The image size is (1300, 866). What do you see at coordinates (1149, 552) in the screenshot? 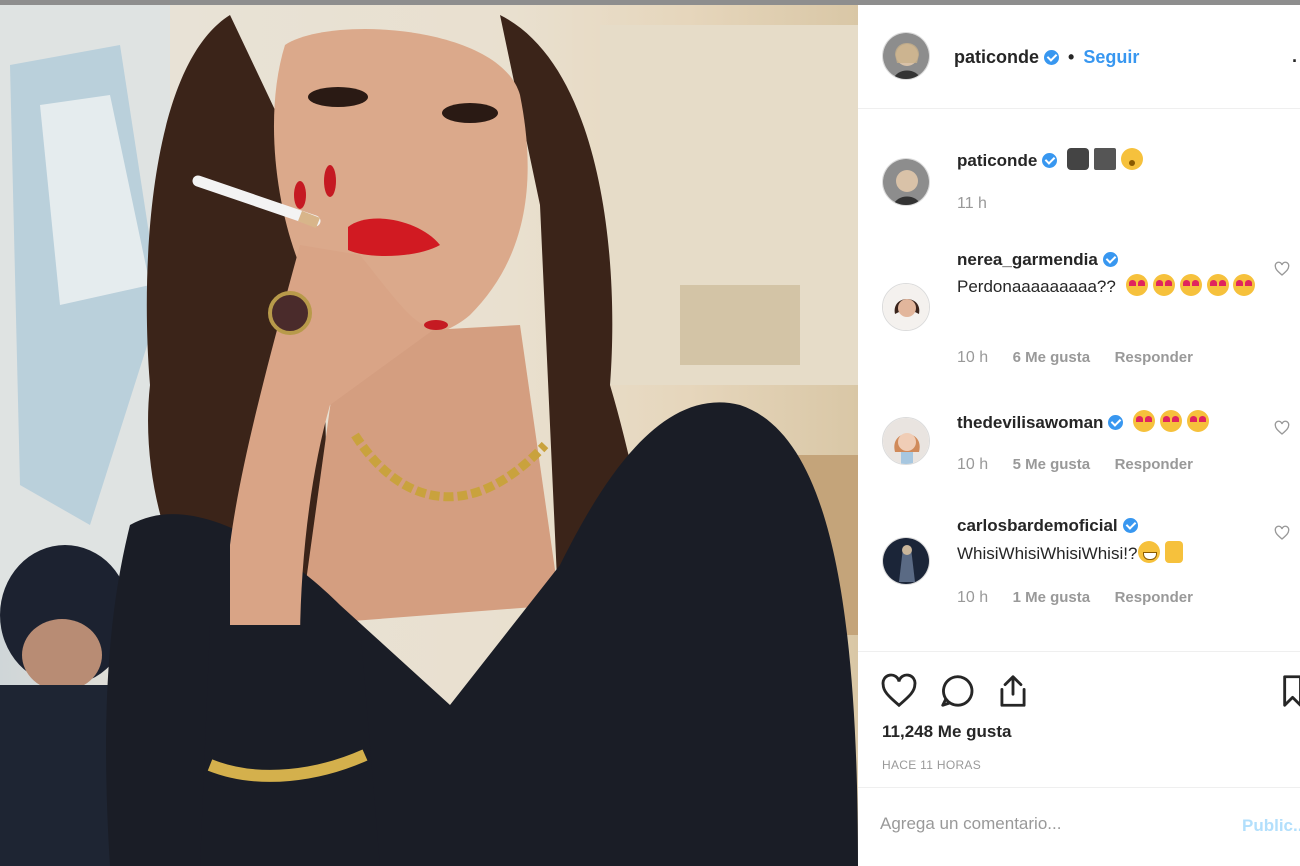
I see `grimacing-emoji-icon` at bounding box center [1149, 552].